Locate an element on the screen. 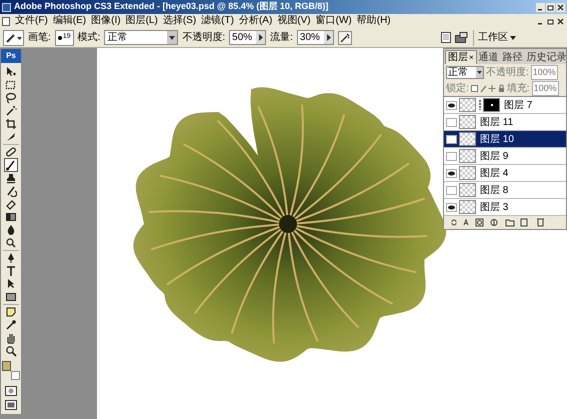 This screenshot has height=419, width=567. opacity-field: 50% is located at coordinates (247, 37).